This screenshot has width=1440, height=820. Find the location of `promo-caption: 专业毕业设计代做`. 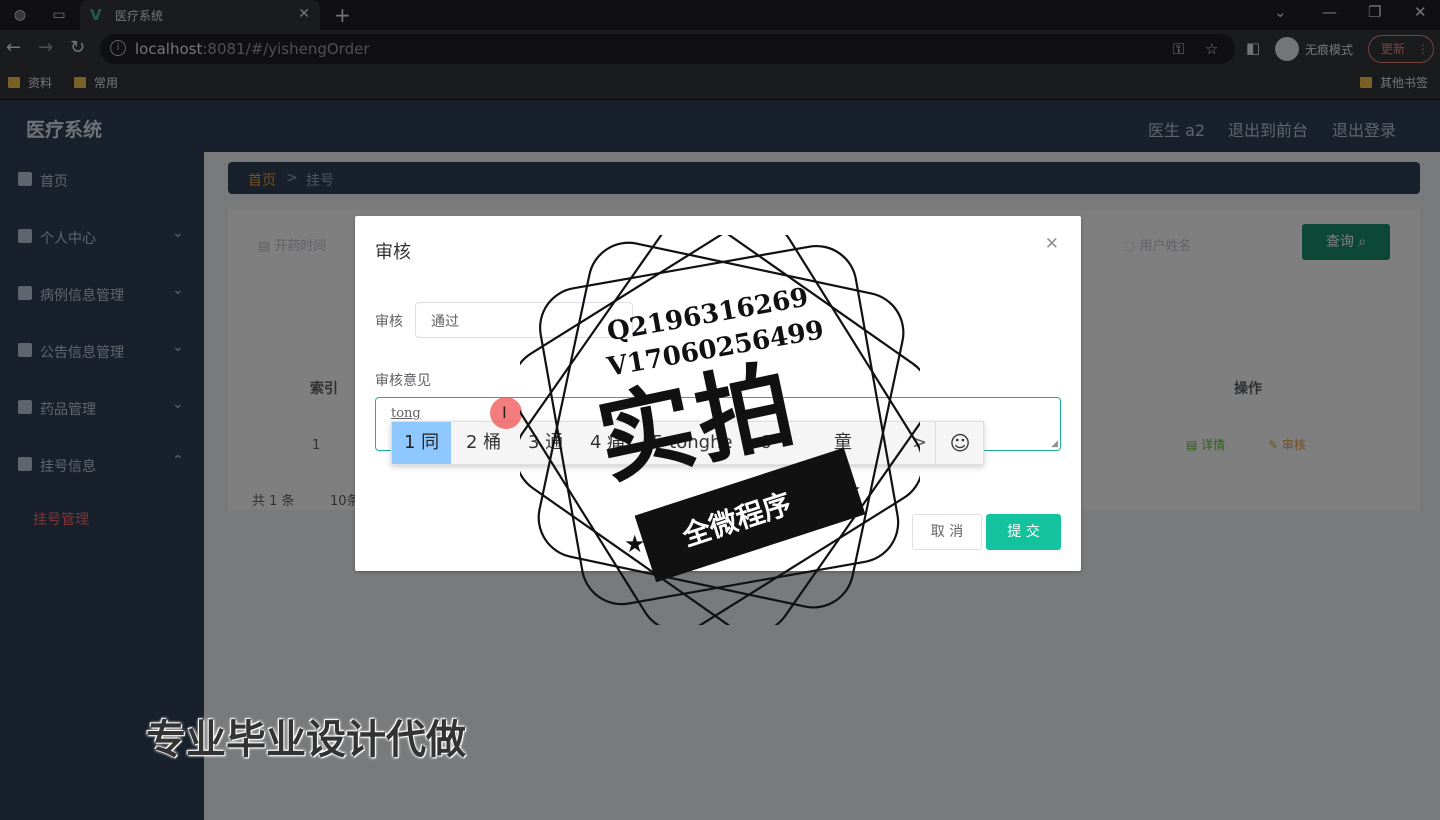

promo-caption: 专业毕业设计代做 is located at coordinates (306, 740).